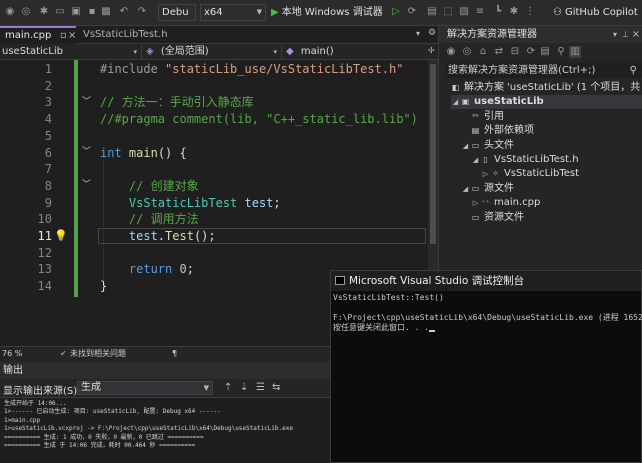 The image size is (642, 463). What do you see at coordinates (142, 12) in the screenshot?
I see `redo-icon: ↷` at bounding box center [142, 12].